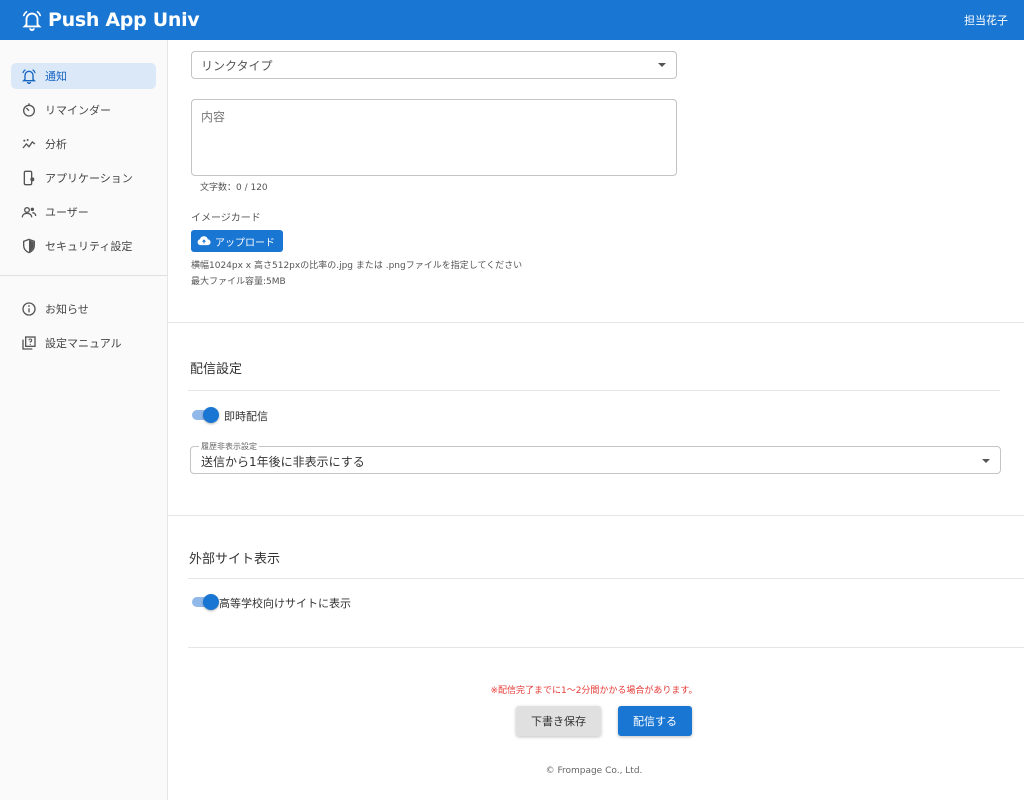 The image size is (1024, 800). I want to click on sidebar-item-label: リマインダー, so click(78, 110).